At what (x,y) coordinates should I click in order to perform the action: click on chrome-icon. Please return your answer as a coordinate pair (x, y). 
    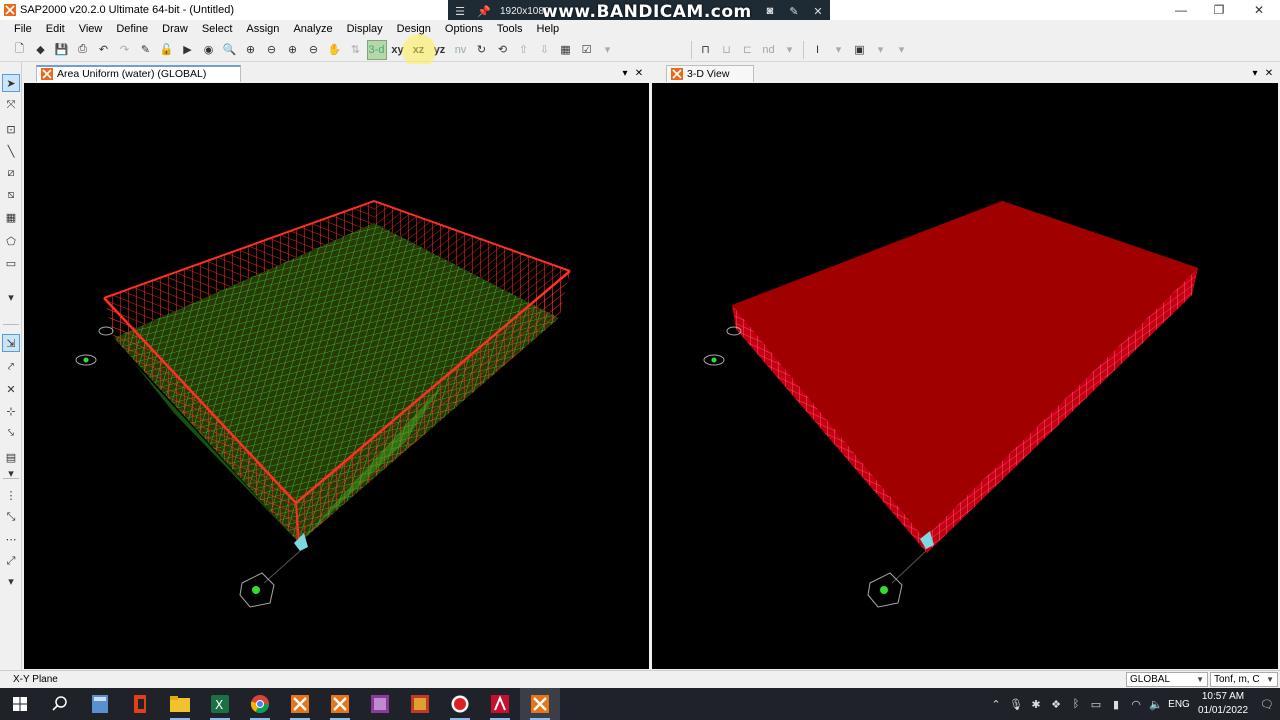
    Looking at the image, I should click on (260, 704).